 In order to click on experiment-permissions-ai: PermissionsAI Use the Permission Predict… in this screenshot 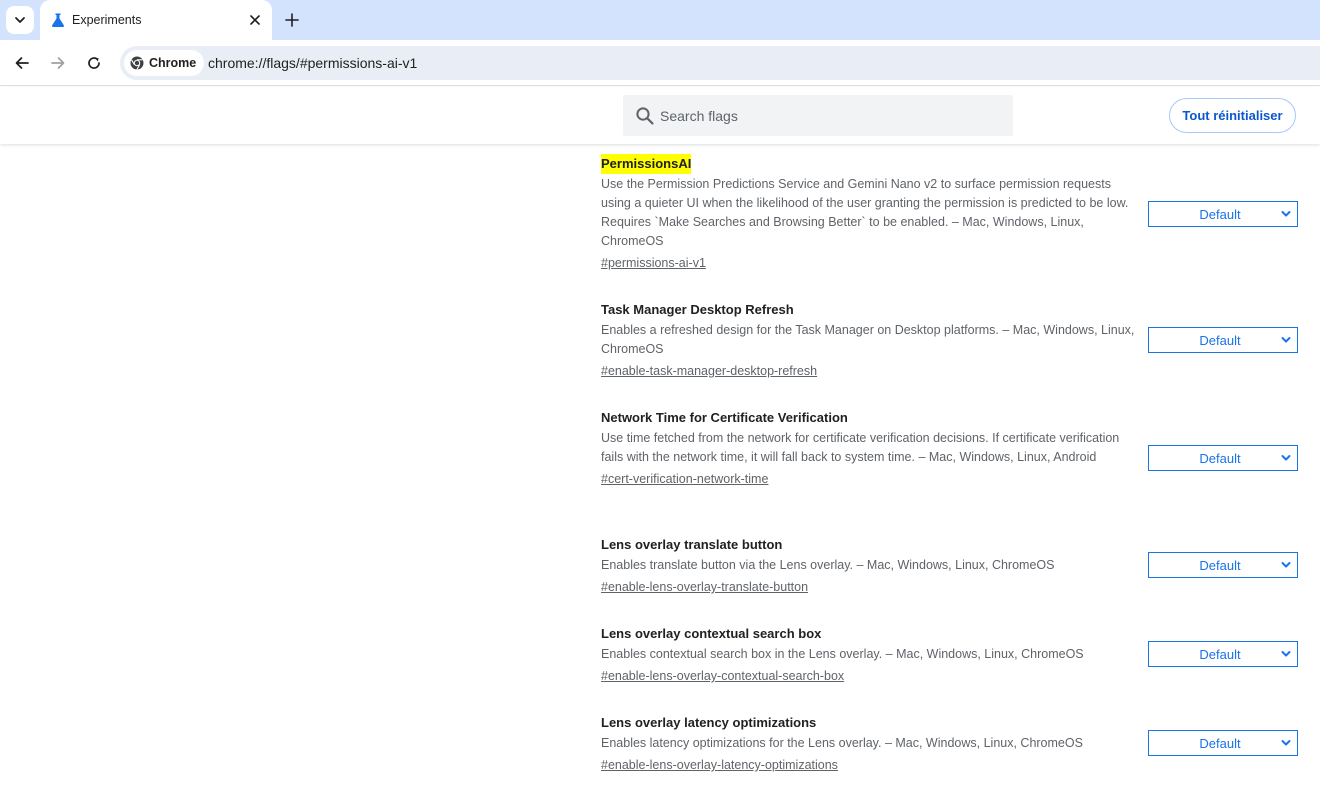, I will do `click(951, 213)`.